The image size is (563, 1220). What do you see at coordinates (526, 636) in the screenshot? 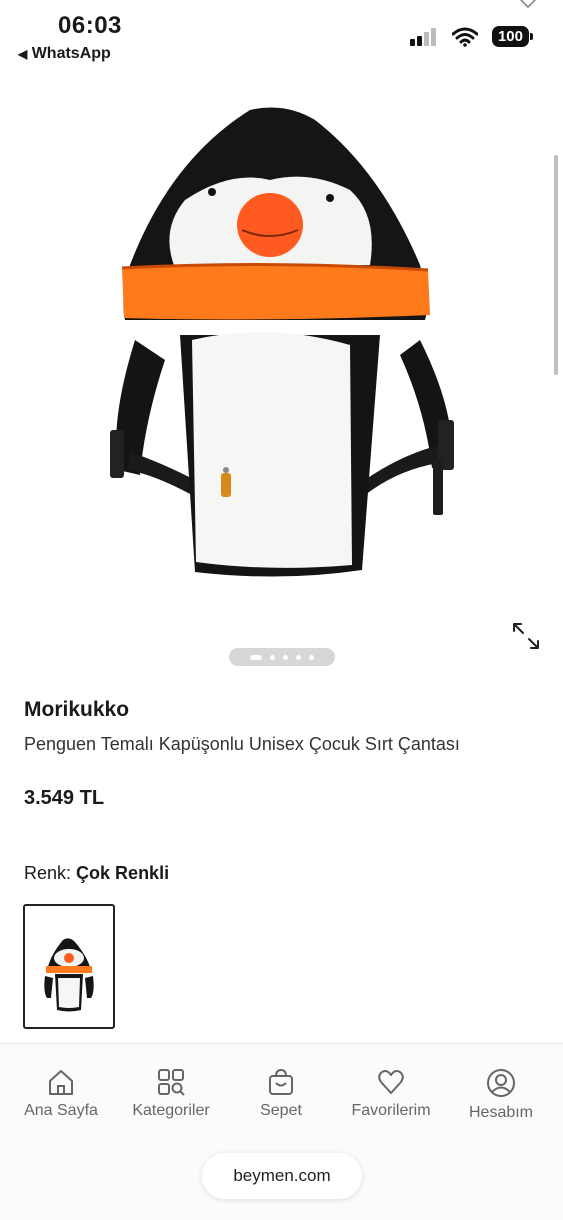
I see `expand-icon` at bounding box center [526, 636].